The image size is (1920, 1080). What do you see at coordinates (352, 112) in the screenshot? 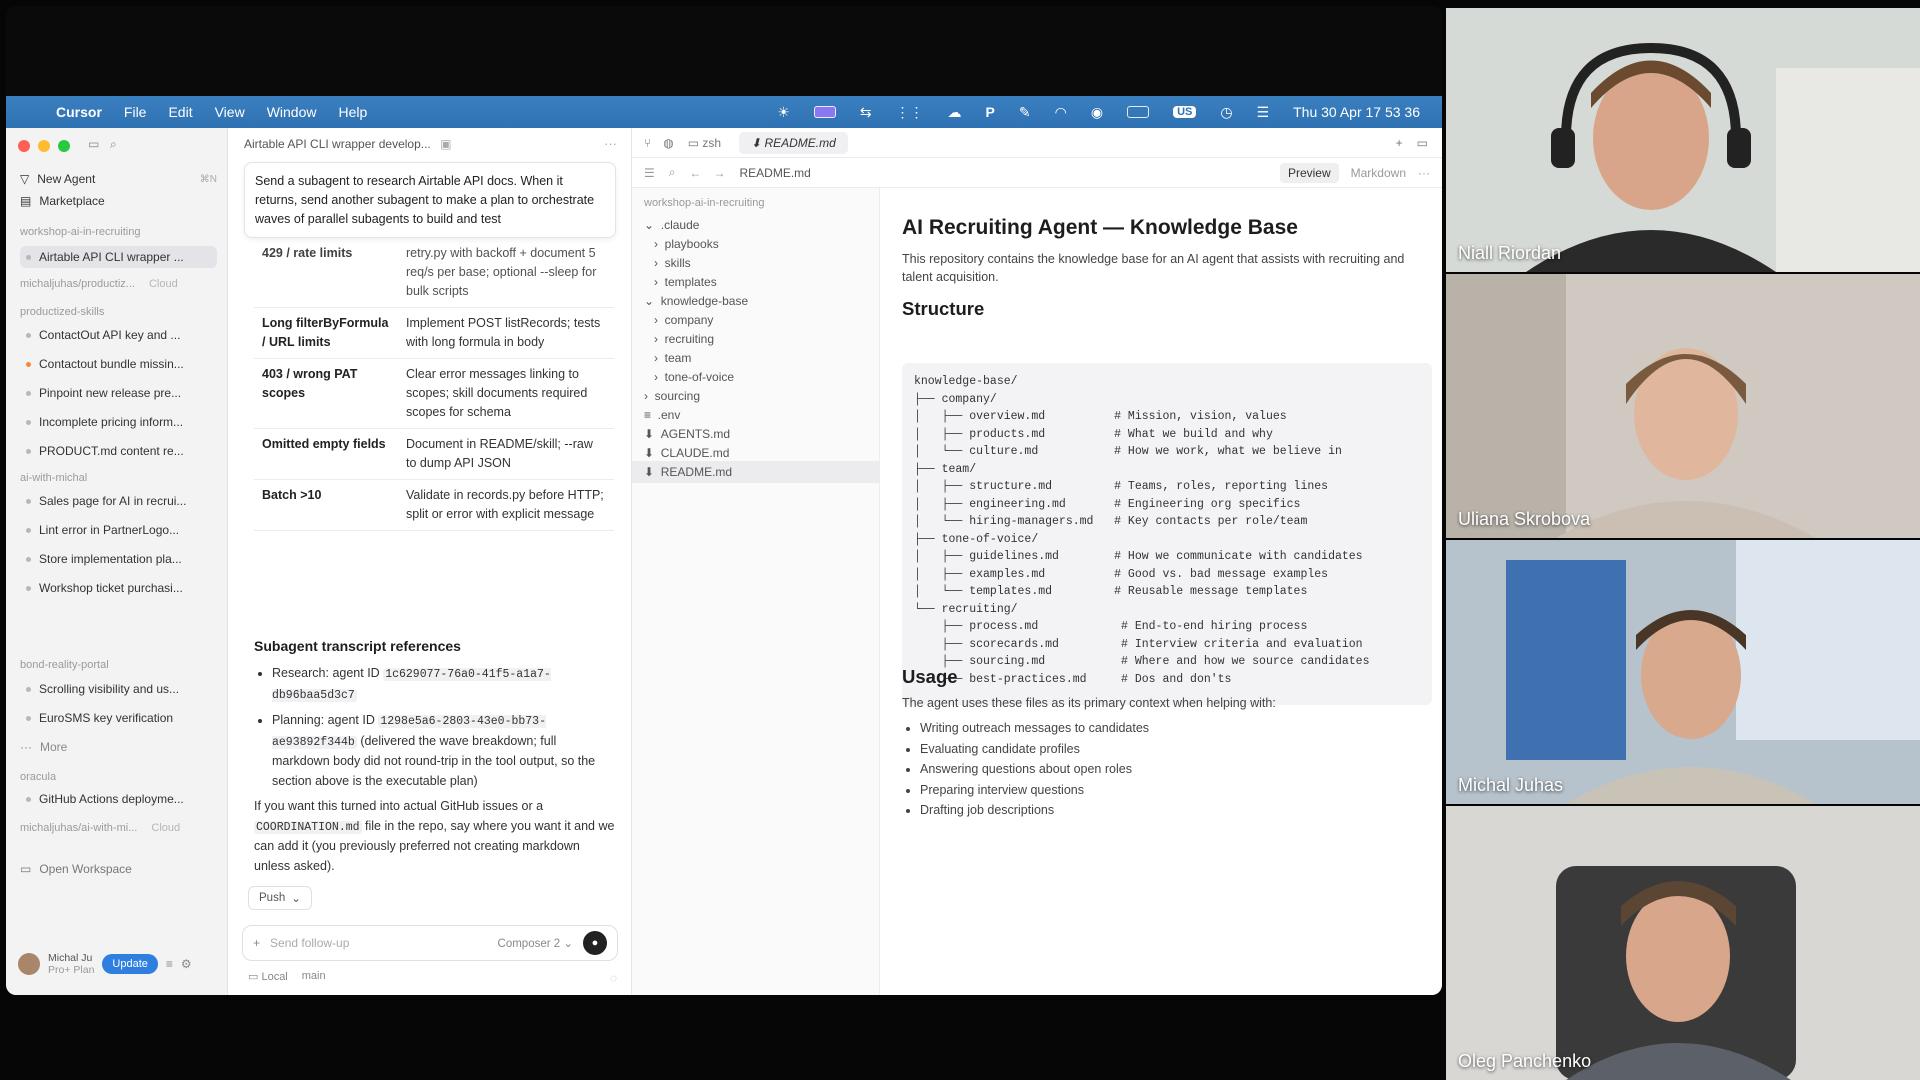
I see `menu-help: Help` at bounding box center [352, 112].